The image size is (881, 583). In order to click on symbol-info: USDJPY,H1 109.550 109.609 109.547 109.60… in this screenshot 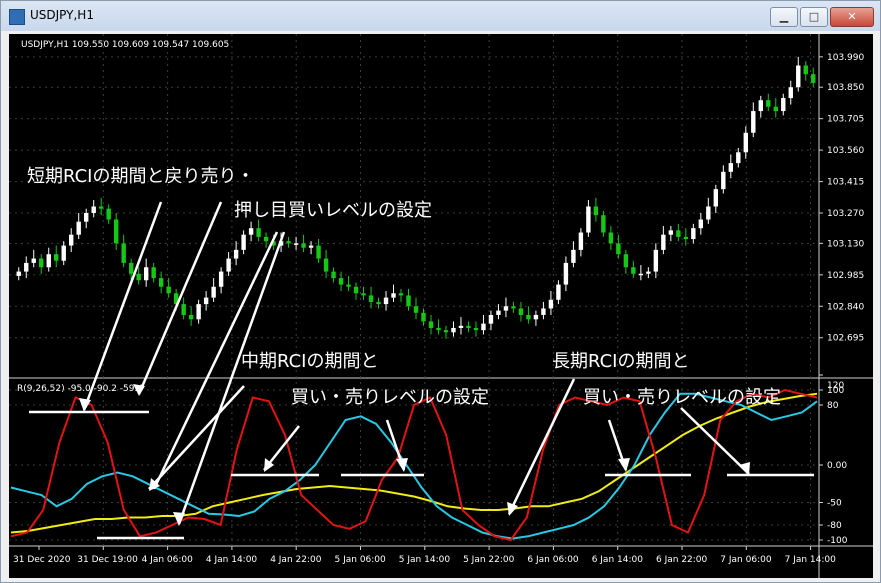, I will do `click(125, 45)`.